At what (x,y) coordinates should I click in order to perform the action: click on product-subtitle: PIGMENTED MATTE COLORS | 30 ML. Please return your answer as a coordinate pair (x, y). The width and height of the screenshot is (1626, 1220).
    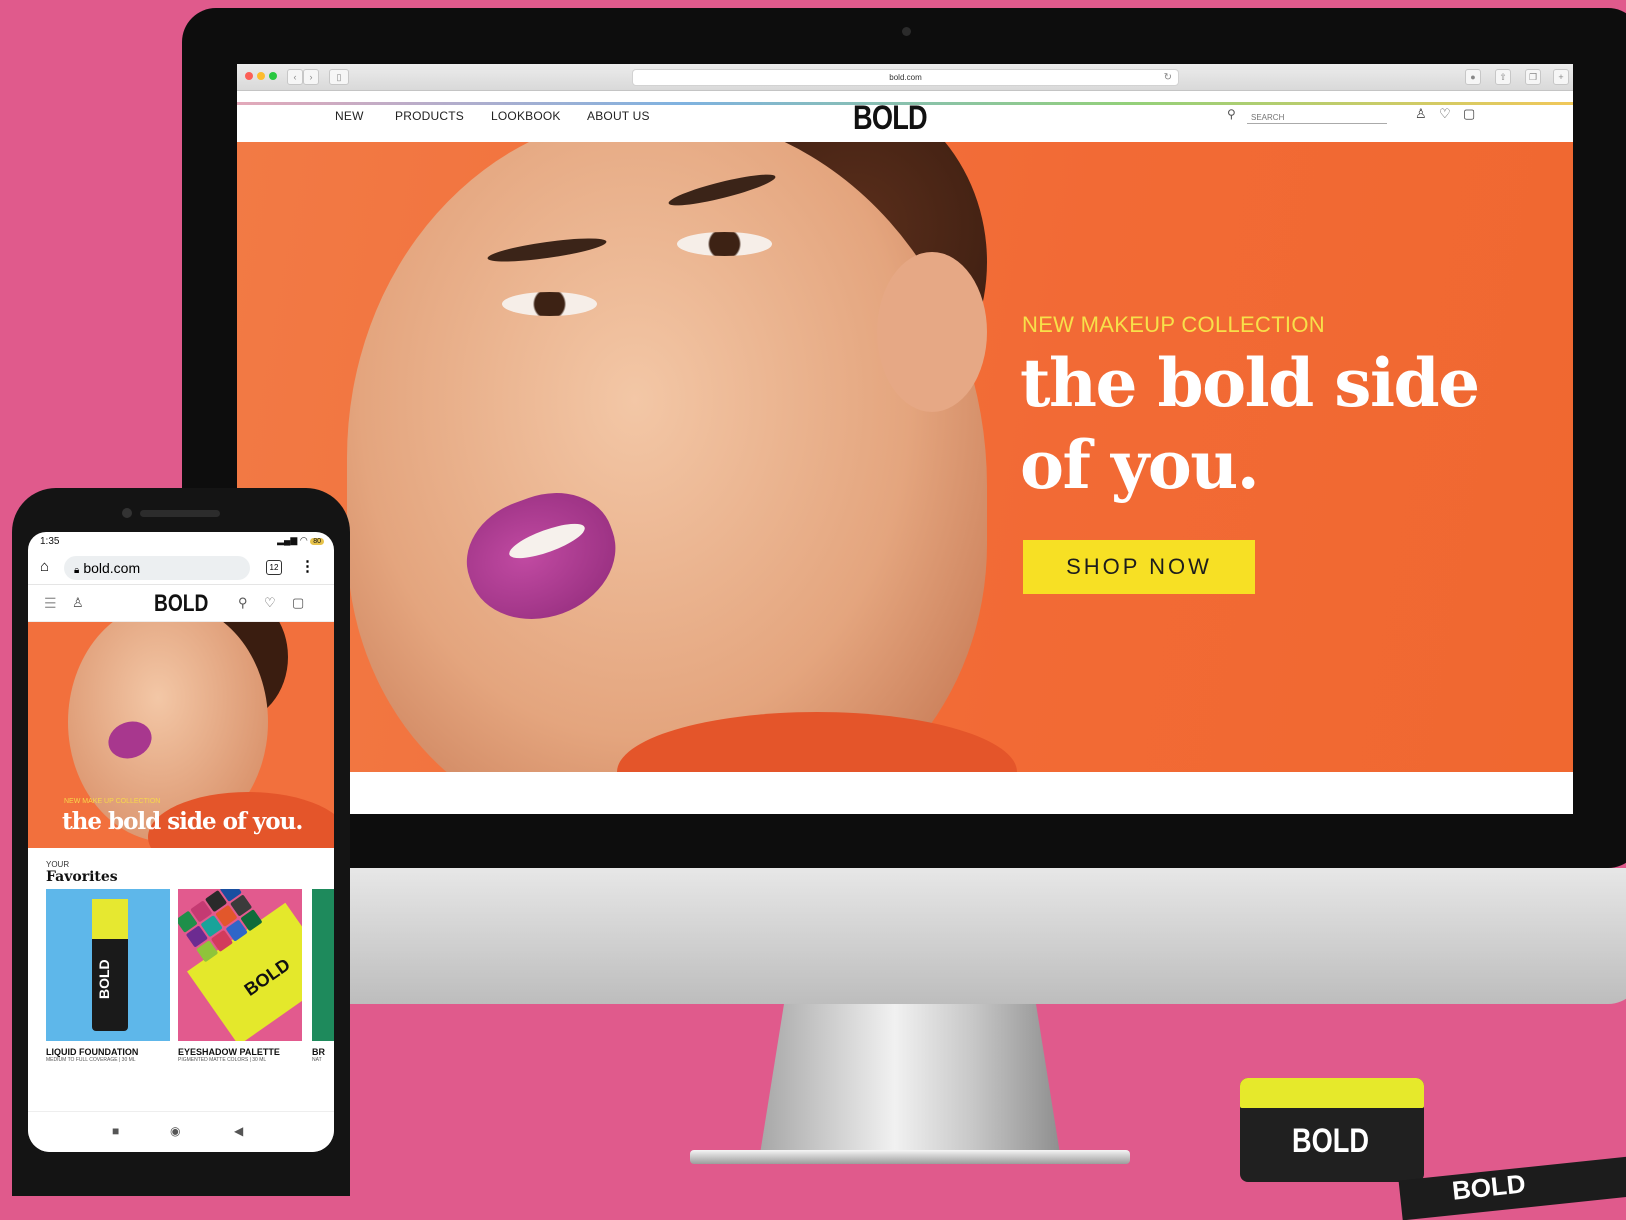
    Looking at the image, I should click on (222, 1060).